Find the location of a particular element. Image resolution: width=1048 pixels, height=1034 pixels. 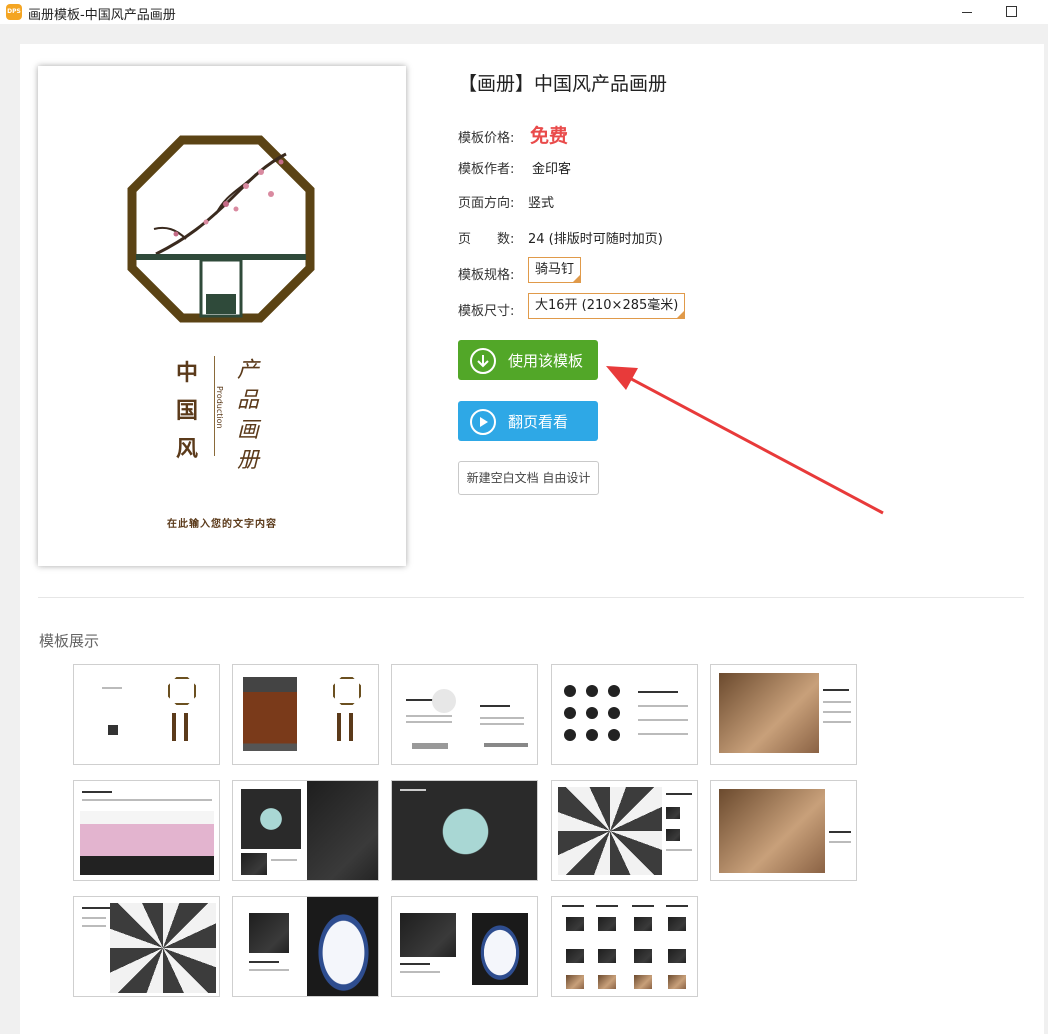

app-logo-icon: DPS is located at coordinates (14, 12).